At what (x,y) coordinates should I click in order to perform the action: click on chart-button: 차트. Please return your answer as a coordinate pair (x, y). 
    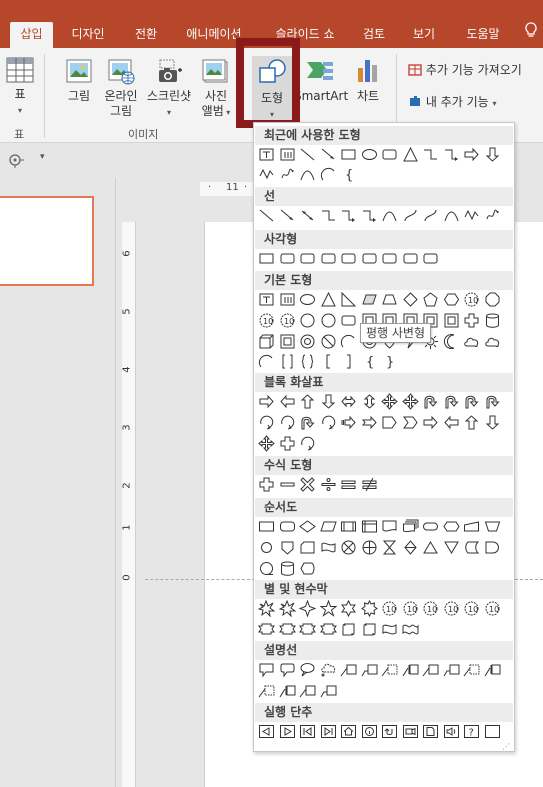
    Looking at the image, I should click on (368, 80).